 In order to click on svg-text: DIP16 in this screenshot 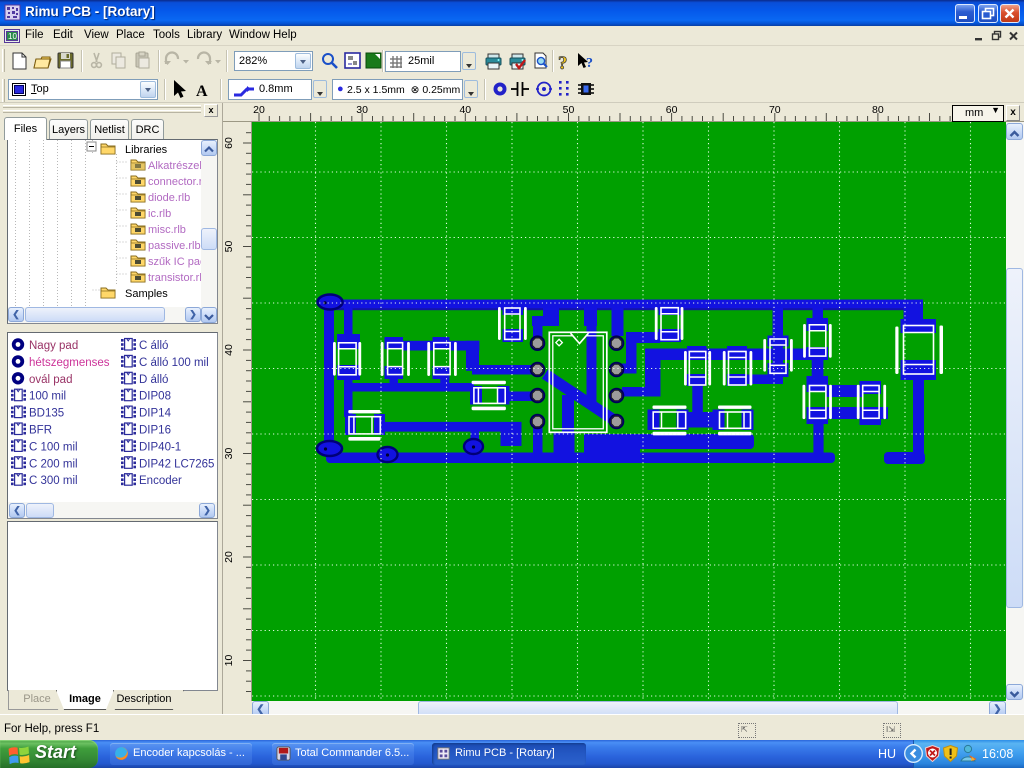, I will do `click(155, 431)`.